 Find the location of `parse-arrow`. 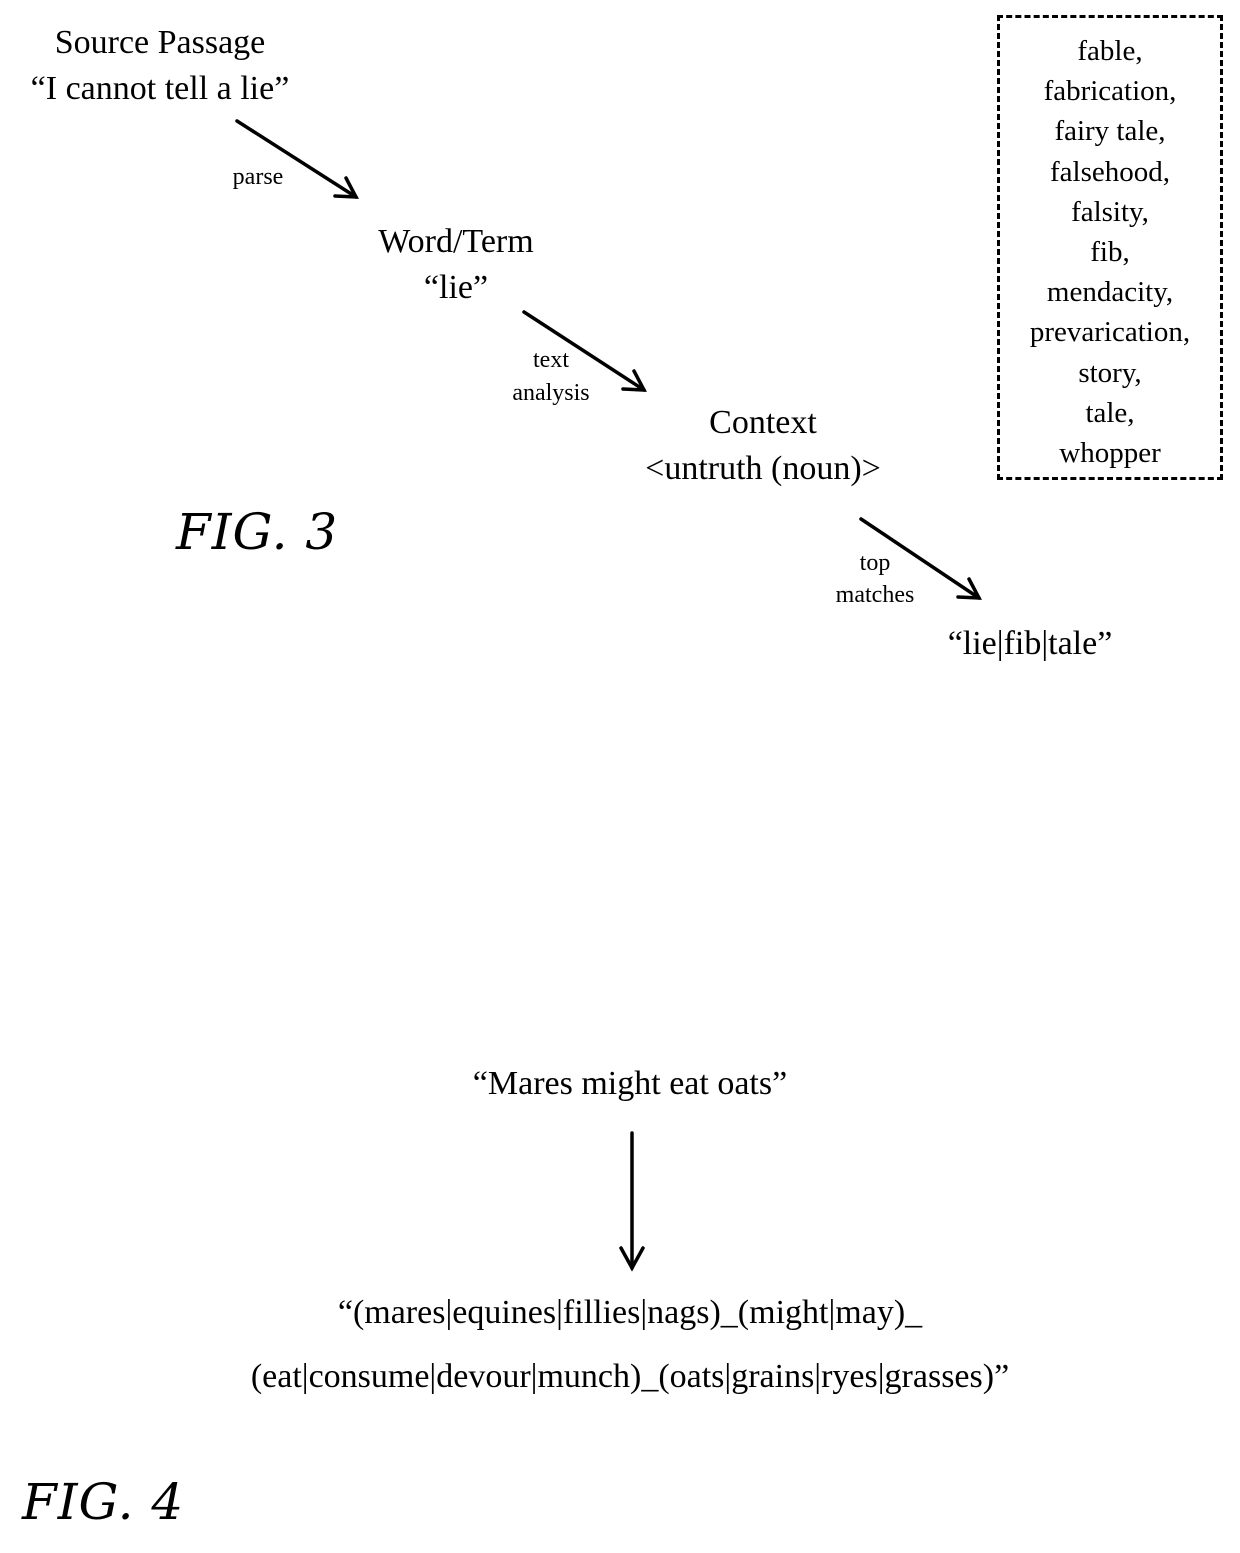

parse-arrow is located at coordinates (297, 159).